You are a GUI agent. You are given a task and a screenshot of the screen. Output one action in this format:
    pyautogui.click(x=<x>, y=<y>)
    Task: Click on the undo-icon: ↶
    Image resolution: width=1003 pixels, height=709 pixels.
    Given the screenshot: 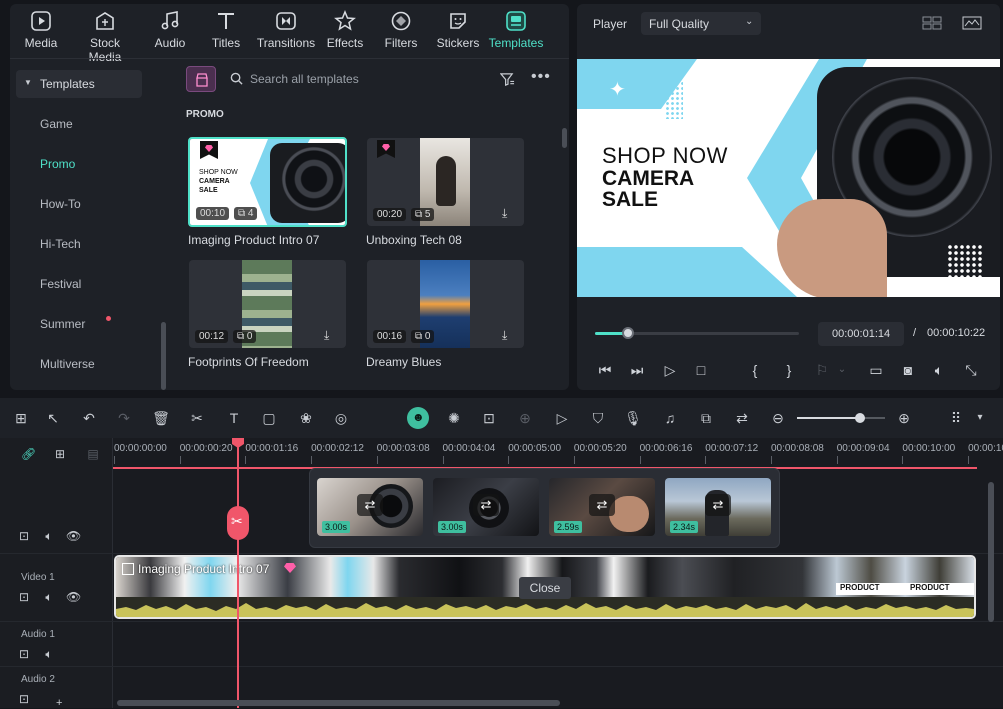 What is the action you would take?
    pyautogui.click(x=89, y=418)
    